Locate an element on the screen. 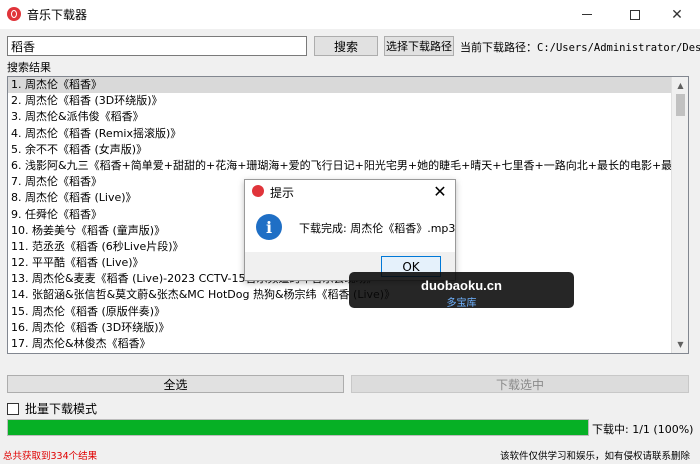  scroll-thumb is located at coordinates (680, 105).